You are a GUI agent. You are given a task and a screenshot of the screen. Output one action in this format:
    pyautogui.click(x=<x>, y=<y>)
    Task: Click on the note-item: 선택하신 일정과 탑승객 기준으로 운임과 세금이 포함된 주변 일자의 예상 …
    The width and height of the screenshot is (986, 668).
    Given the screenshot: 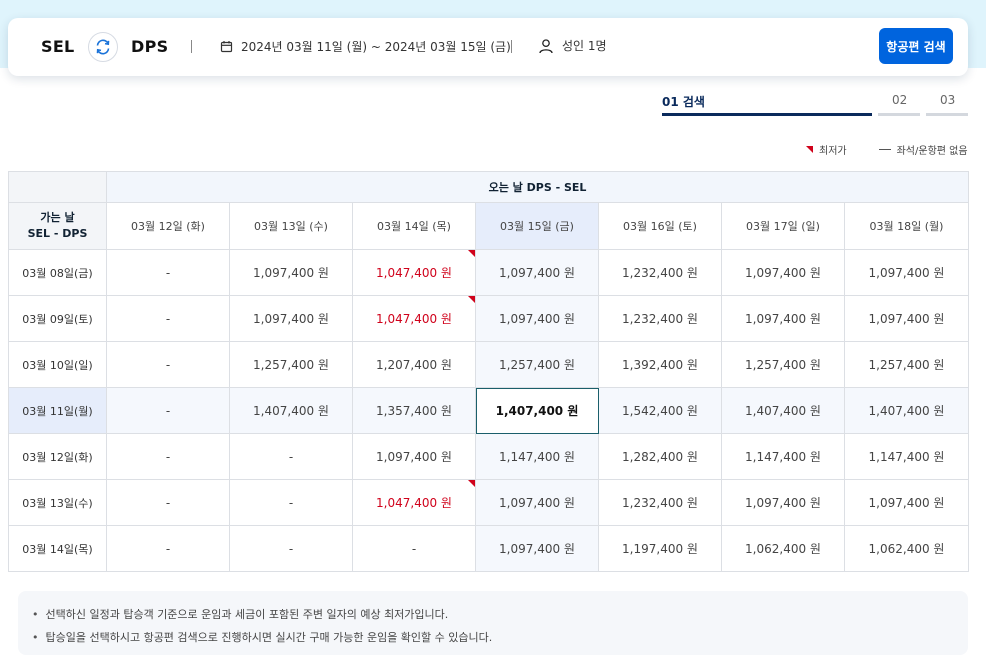 What is the action you would take?
    pyautogui.click(x=493, y=614)
    